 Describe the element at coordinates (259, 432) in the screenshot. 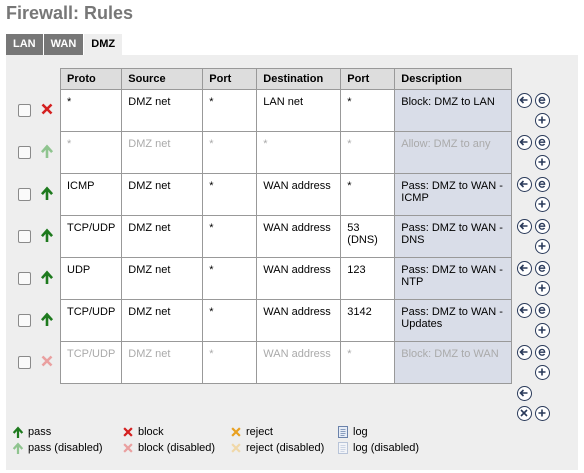

I see `legend-label: reject` at that location.